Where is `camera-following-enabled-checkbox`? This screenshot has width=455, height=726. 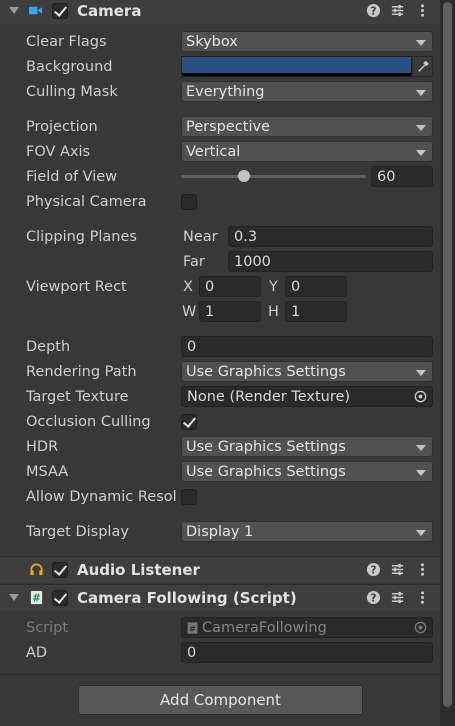 camera-following-enabled-checkbox is located at coordinates (60, 598).